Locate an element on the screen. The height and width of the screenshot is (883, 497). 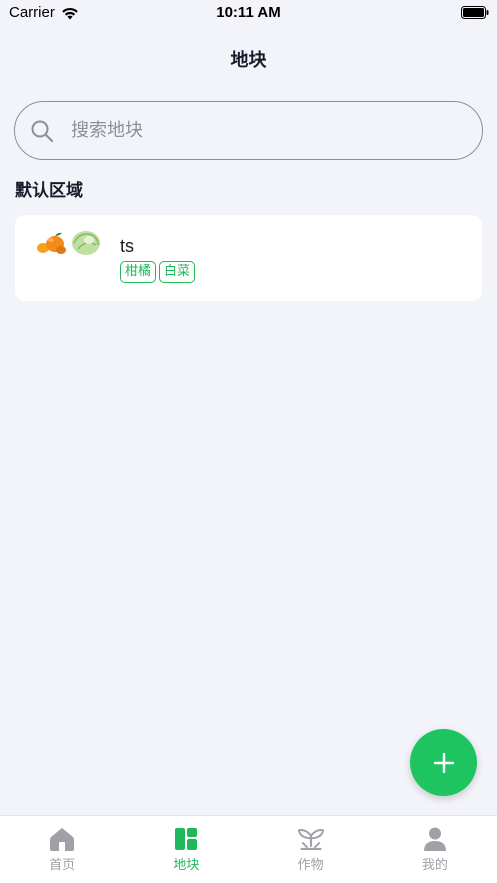
home-icon is located at coordinates (62, 839).